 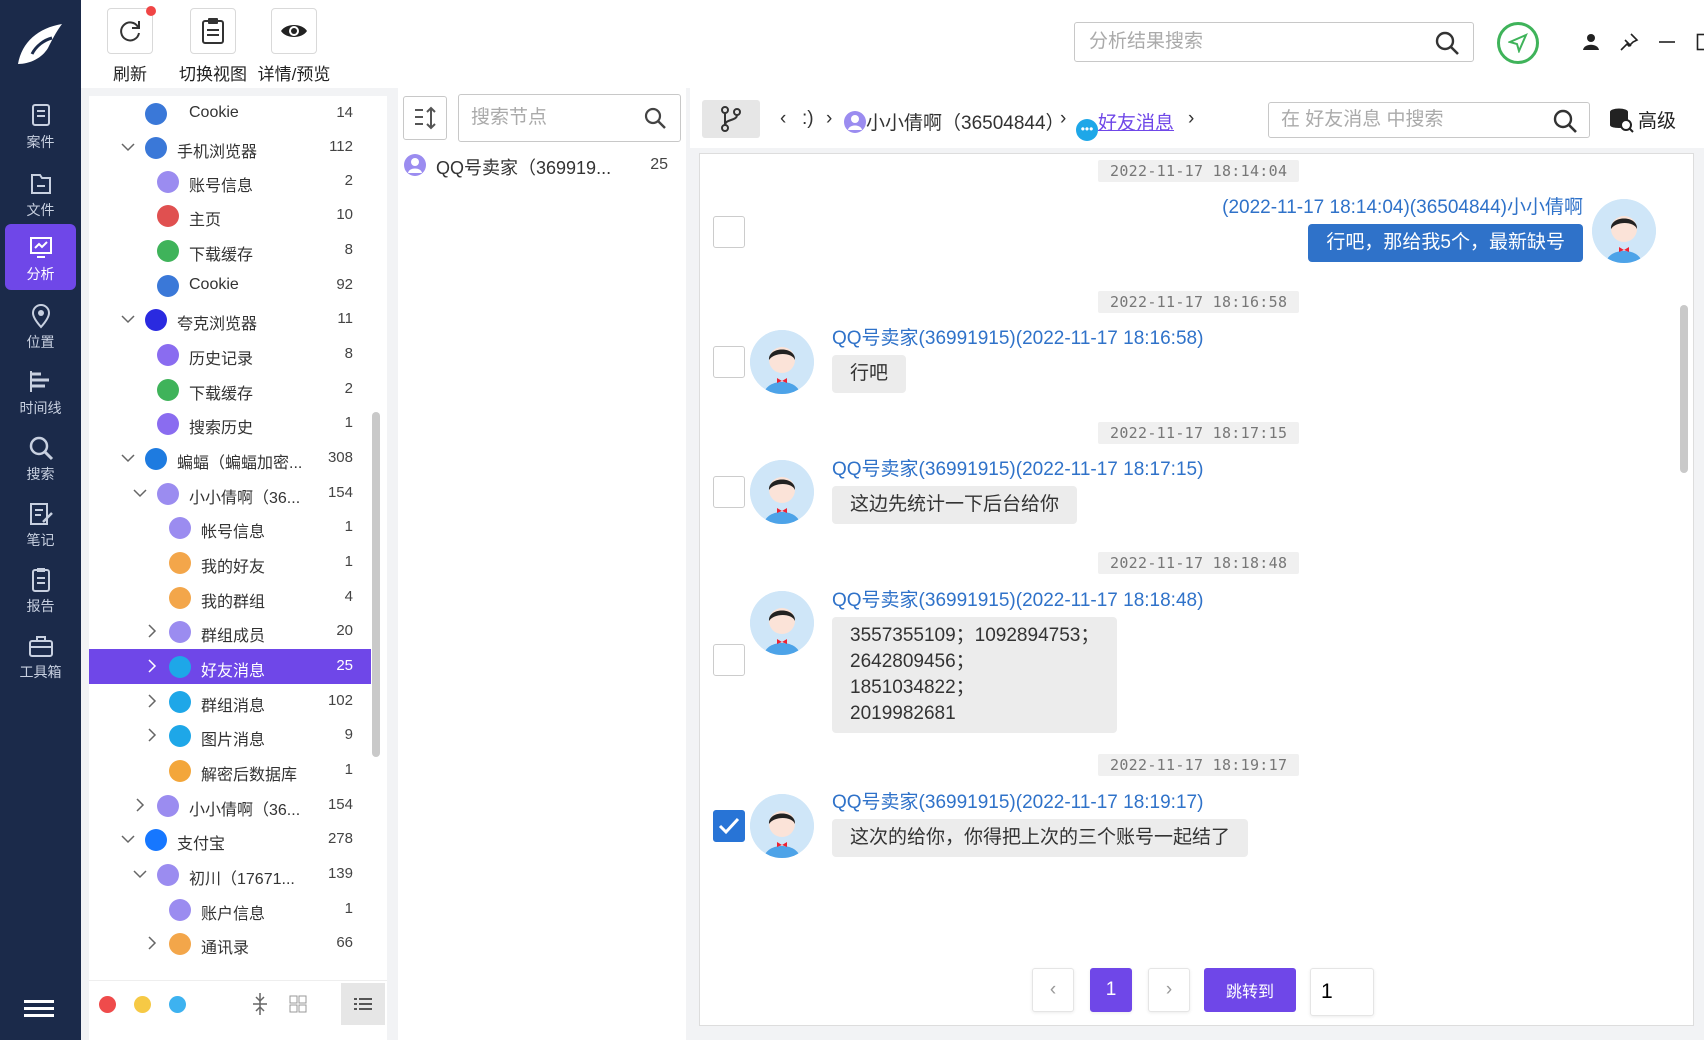 I want to click on jump-page-input, so click(x=1342, y=992).